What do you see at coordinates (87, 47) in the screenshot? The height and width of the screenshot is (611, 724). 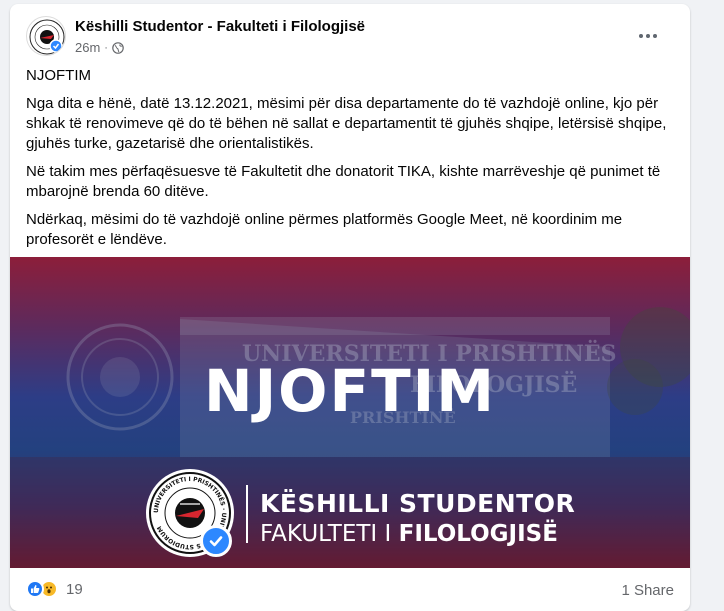 I see `timestamp: 26m` at bounding box center [87, 47].